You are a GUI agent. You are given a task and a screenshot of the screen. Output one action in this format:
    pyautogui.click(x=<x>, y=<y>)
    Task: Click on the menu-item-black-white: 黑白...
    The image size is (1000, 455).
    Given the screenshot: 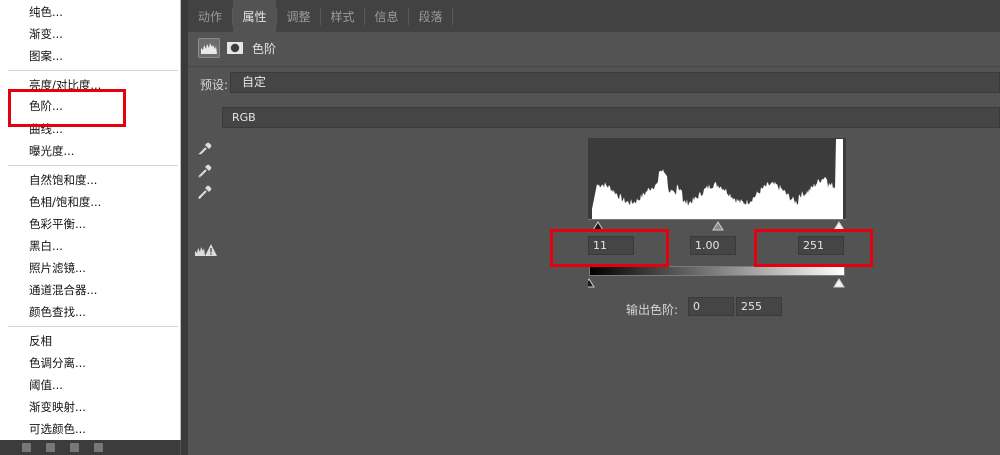 What is the action you would take?
    pyautogui.click(x=46, y=246)
    